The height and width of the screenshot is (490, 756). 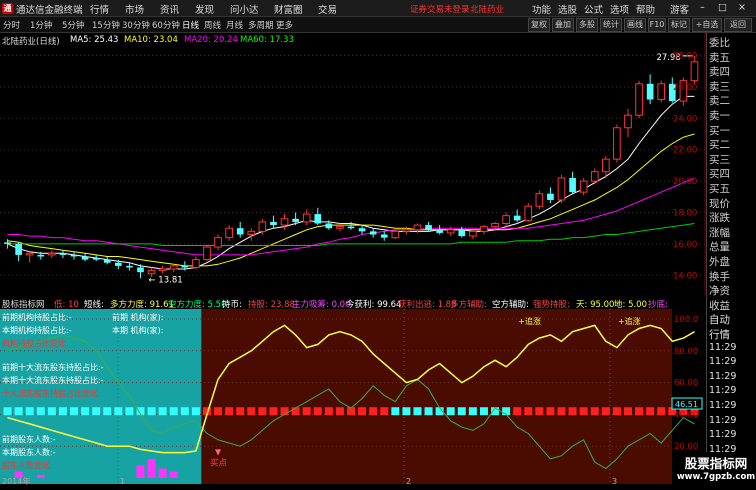 I want to click on ma20-label: MA20: 20.24, so click(x=211, y=40).